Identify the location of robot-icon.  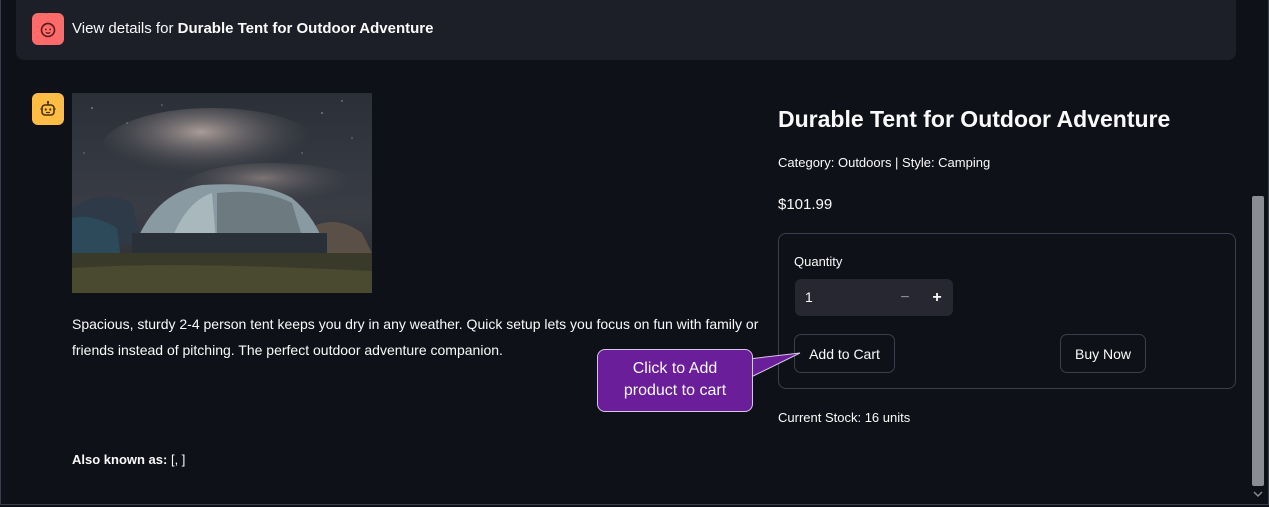
(48, 108).